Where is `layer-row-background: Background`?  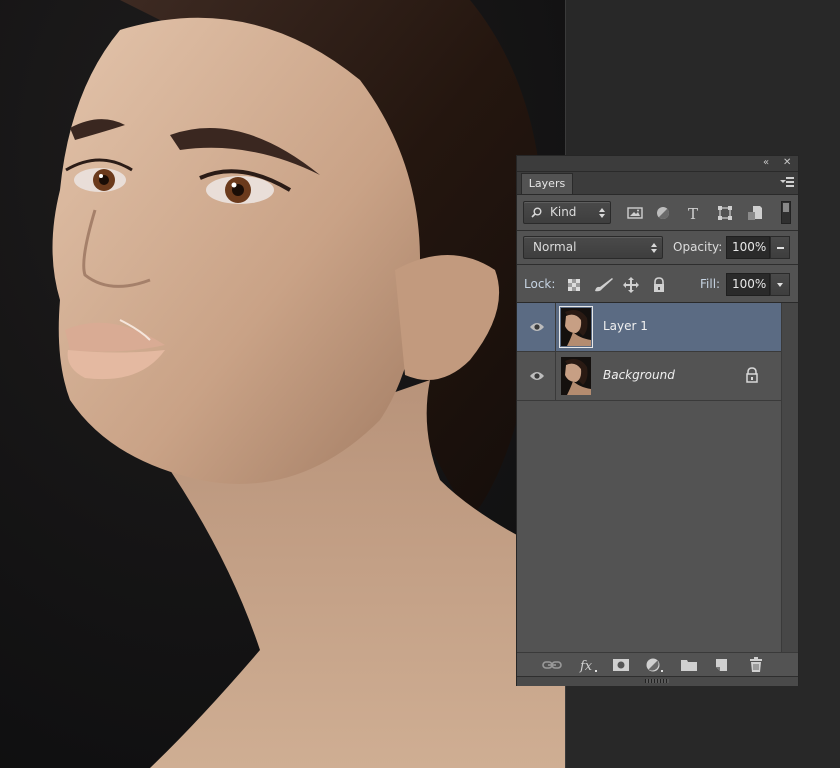
layer-row-background: Background is located at coordinates (649, 376).